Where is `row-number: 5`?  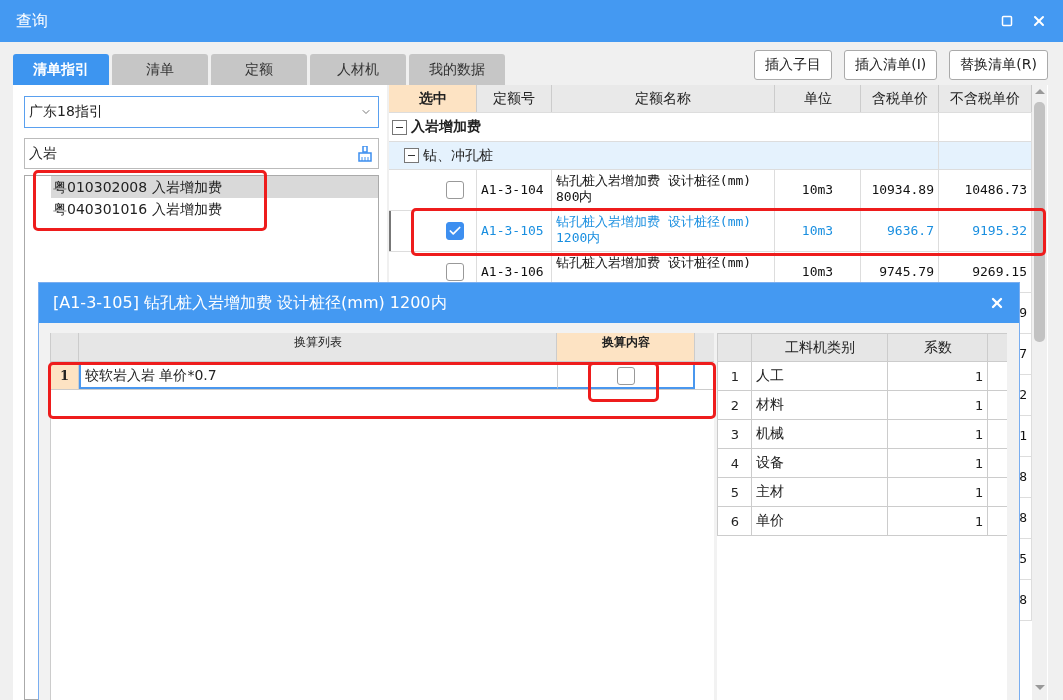
row-number: 5 is located at coordinates (735, 492).